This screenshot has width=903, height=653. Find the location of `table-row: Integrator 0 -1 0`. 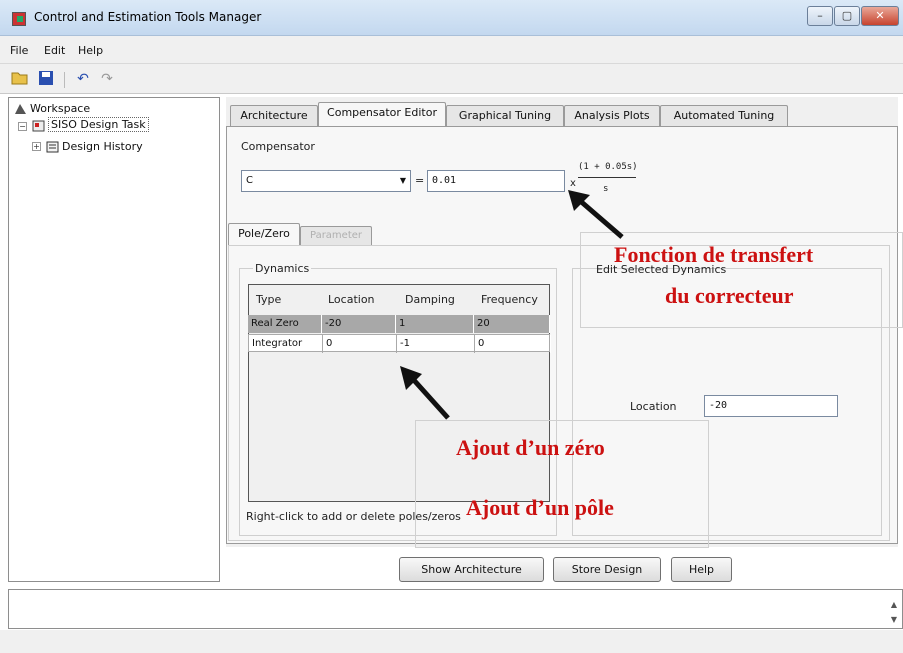

table-row: Integrator 0 -1 0 is located at coordinates (399, 343).